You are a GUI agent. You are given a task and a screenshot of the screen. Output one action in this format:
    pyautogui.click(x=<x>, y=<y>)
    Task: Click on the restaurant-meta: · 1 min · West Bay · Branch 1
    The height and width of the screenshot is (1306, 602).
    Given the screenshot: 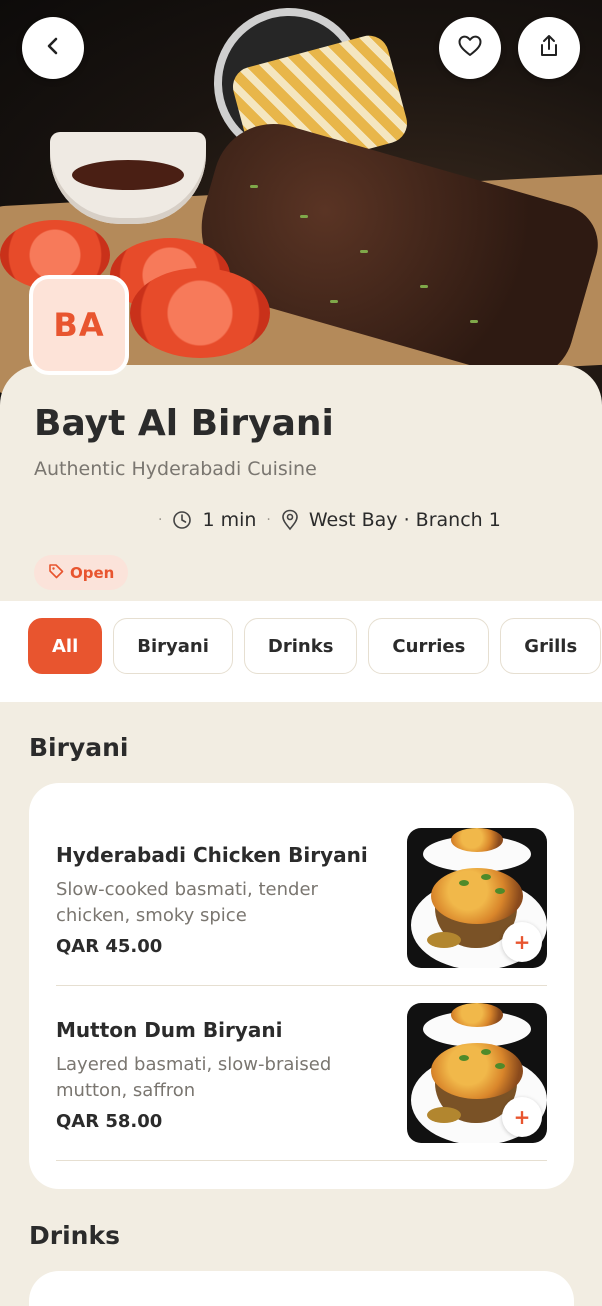 What is the action you would take?
    pyautogui.click(x=329, y=520)
    